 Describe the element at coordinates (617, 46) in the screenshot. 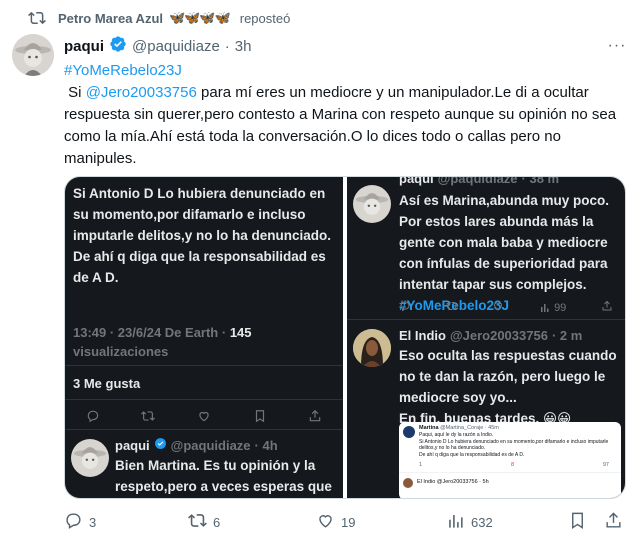

I see `more-options-icon: ···` at that location.